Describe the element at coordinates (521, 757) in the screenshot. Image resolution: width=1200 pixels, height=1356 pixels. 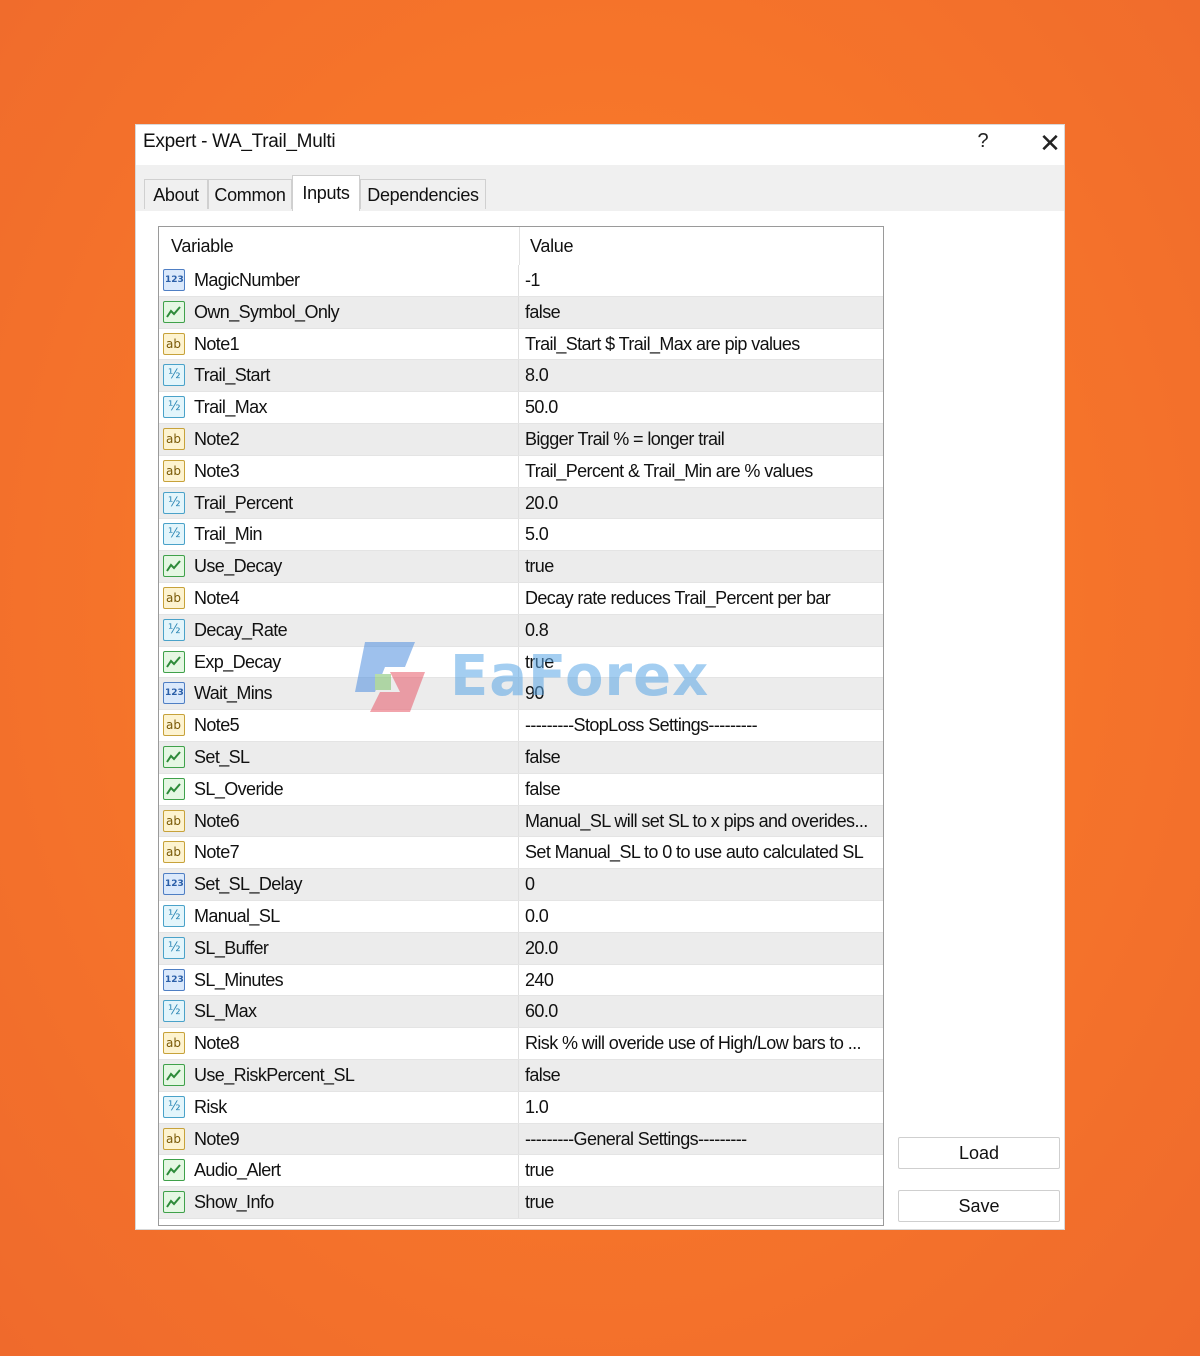
I see `table-row: Set_SL false` at that location.